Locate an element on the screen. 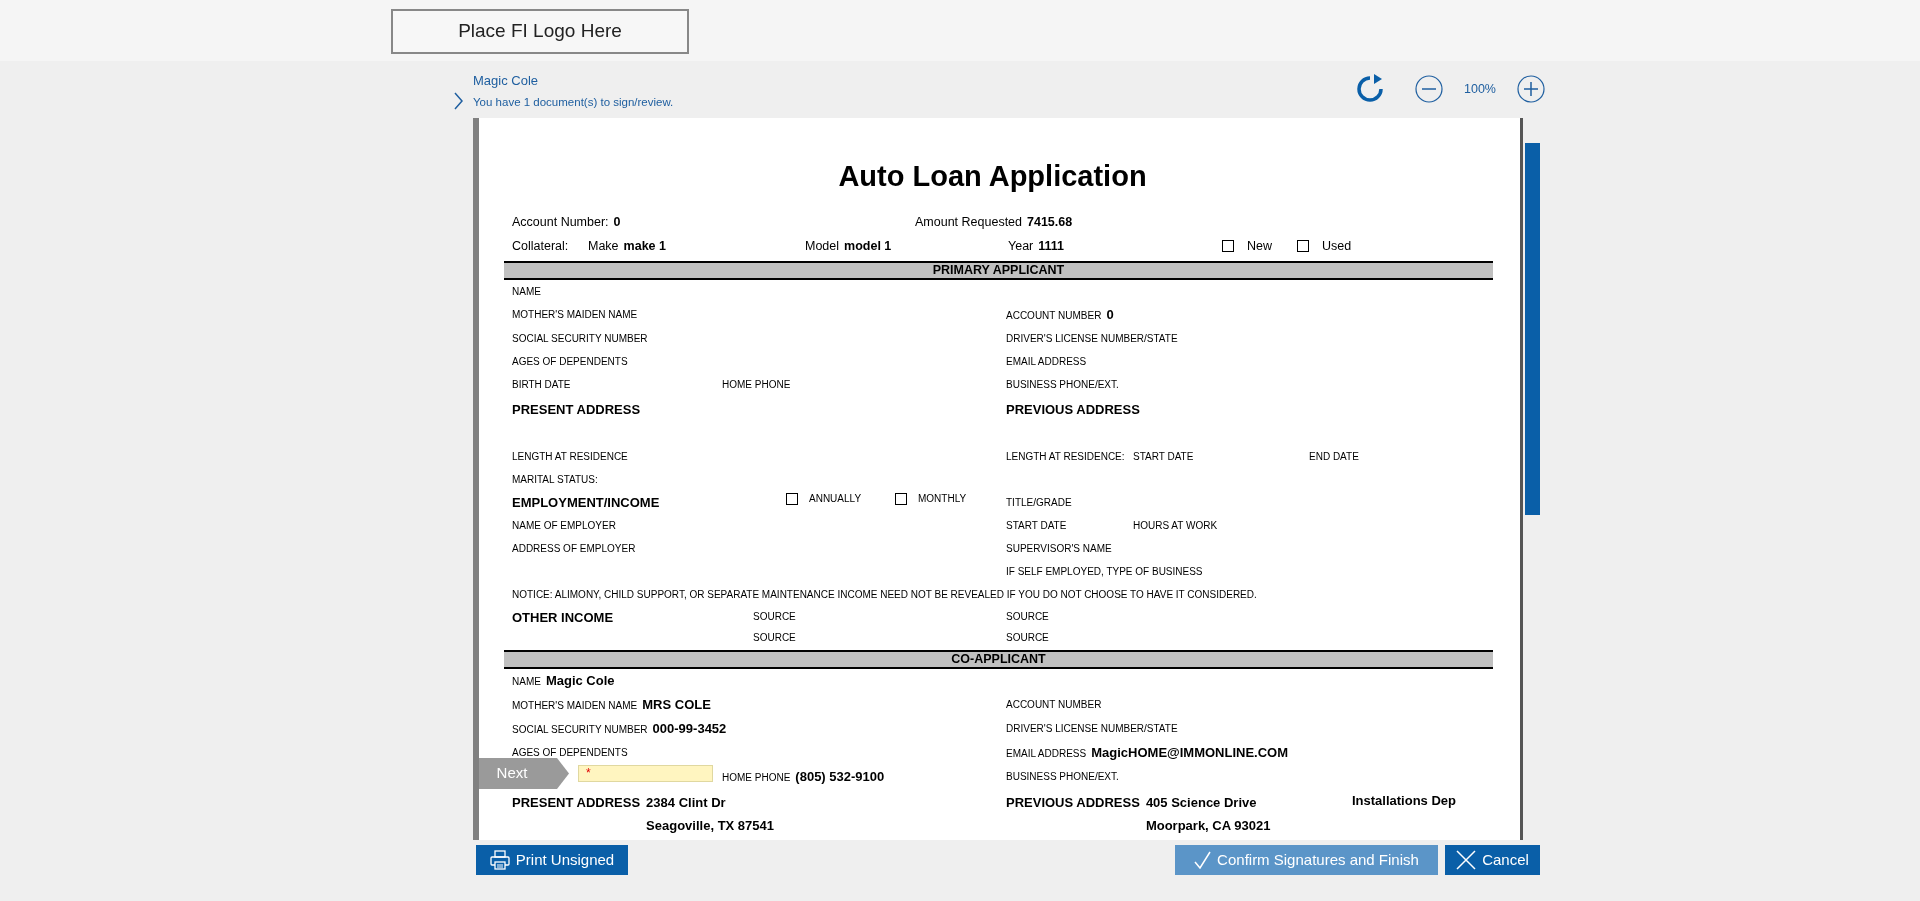 The width and height of the screenshot is (1920, 901). document-title: Auto Loan Application is located at coordinates (992, 176).